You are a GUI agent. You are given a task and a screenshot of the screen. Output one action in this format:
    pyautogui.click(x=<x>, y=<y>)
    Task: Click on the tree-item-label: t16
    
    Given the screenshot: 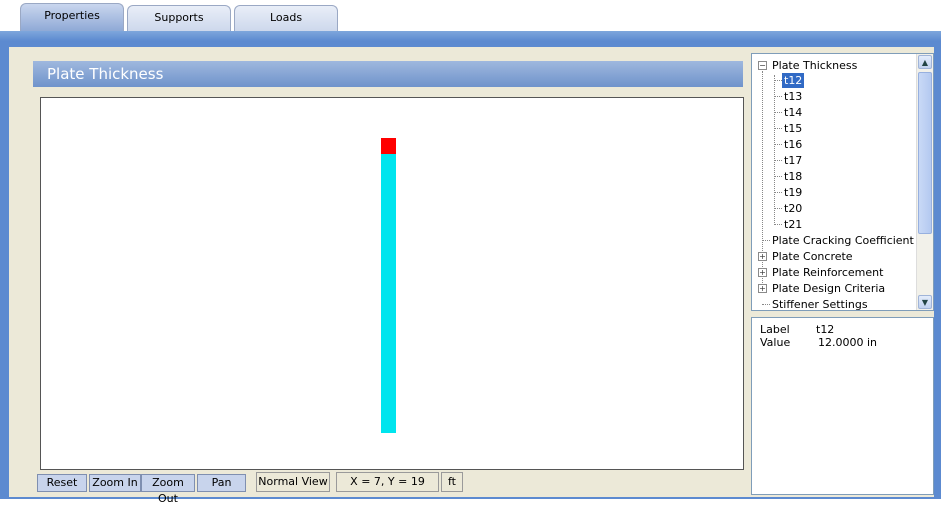 What is the action you would take?
    pyautogui.click(x=793, y=144)
    